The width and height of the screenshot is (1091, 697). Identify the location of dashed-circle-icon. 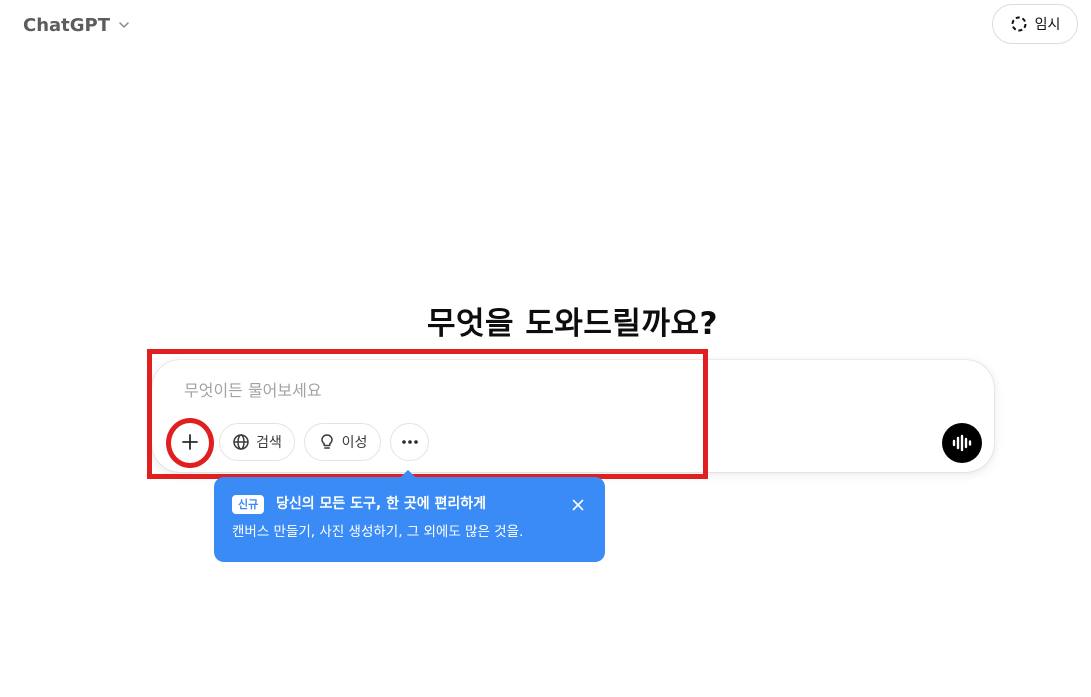
(1019, 24).